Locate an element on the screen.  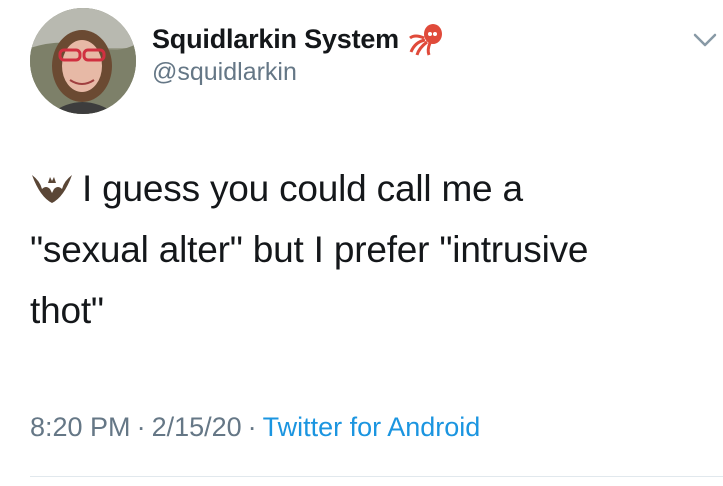
chevron-down-icon is located at coordinates (705, 40).